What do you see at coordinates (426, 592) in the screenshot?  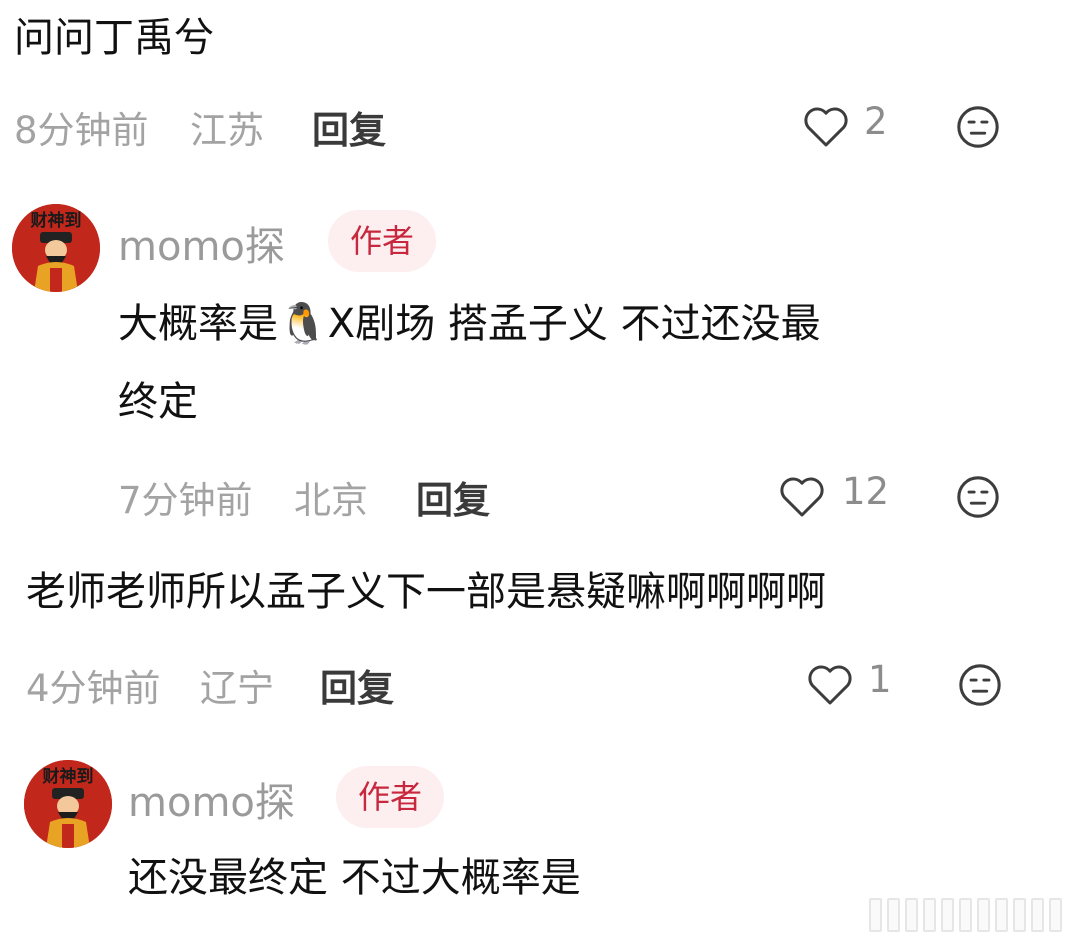 I see `comment-text: 老师老师所以孟子义下一部是悬疑嘛啊啊啊啊` at bounding box center [426, 592].